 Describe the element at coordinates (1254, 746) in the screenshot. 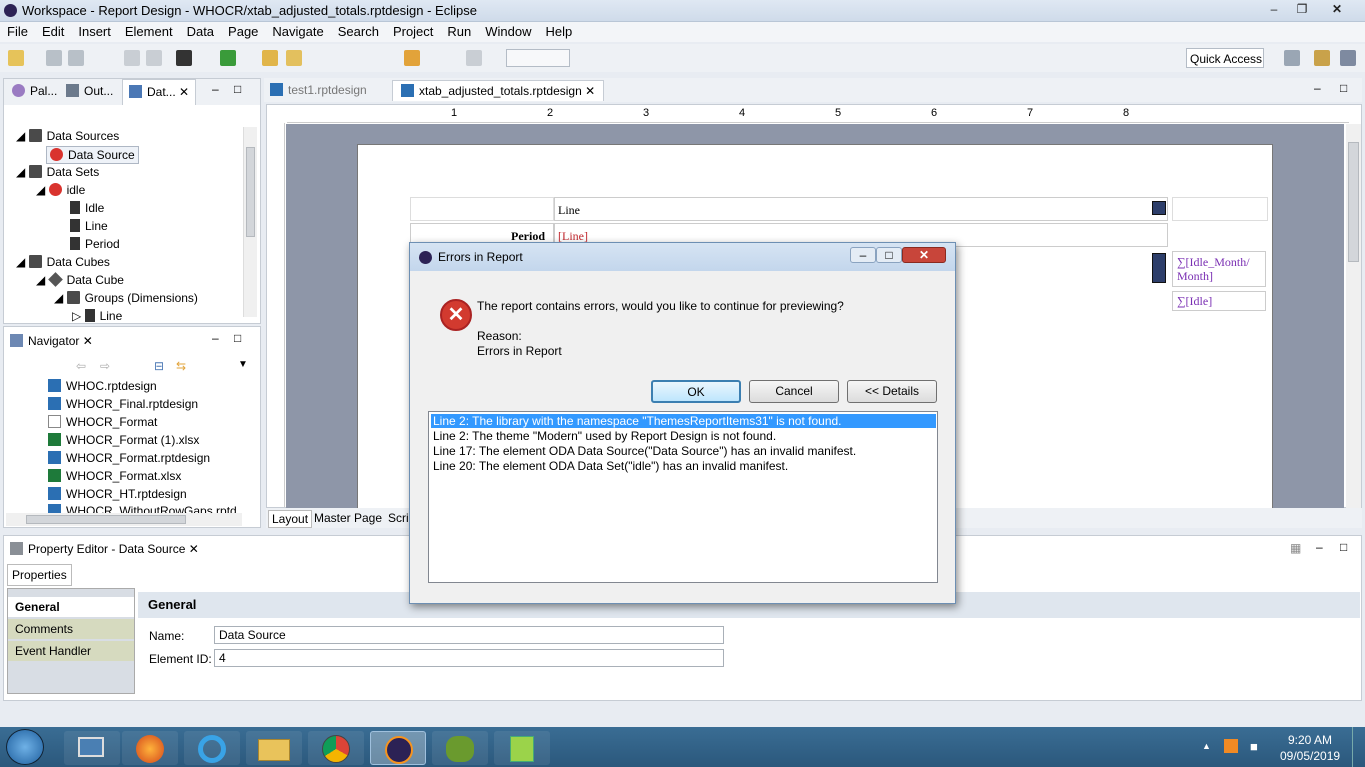

I see `volume-icon: ■` at that location.